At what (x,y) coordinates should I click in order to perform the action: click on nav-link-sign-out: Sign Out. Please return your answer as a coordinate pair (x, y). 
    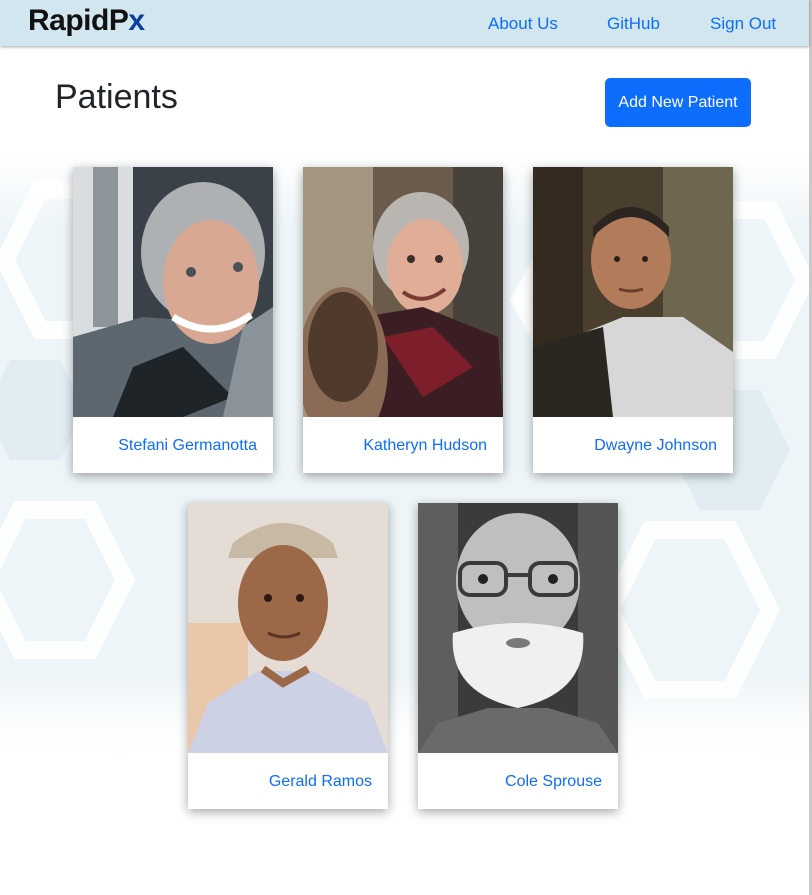
    Looking at the image, I should click on (743, 24).